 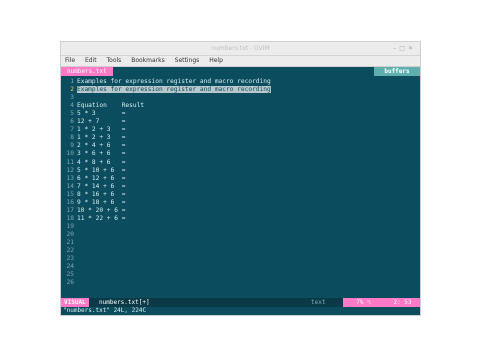 I want to click on menu-file: File, so click(x=70, y=60).